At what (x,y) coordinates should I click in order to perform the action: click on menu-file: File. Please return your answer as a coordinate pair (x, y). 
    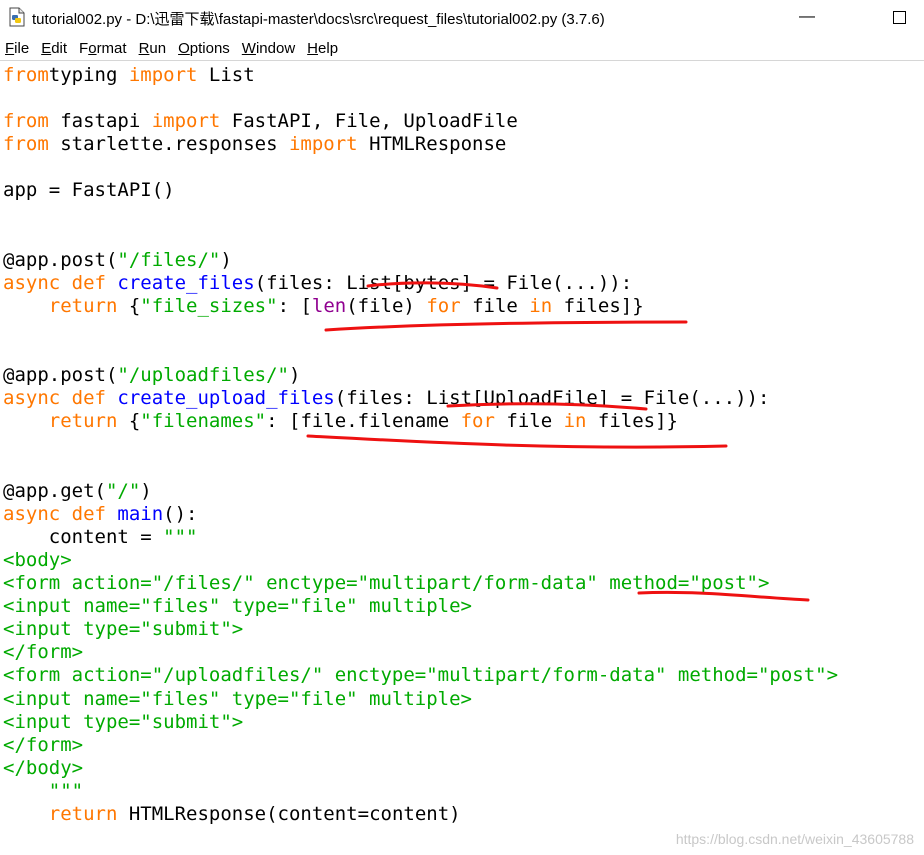
    Looking at the image, I should click on (18, 48).